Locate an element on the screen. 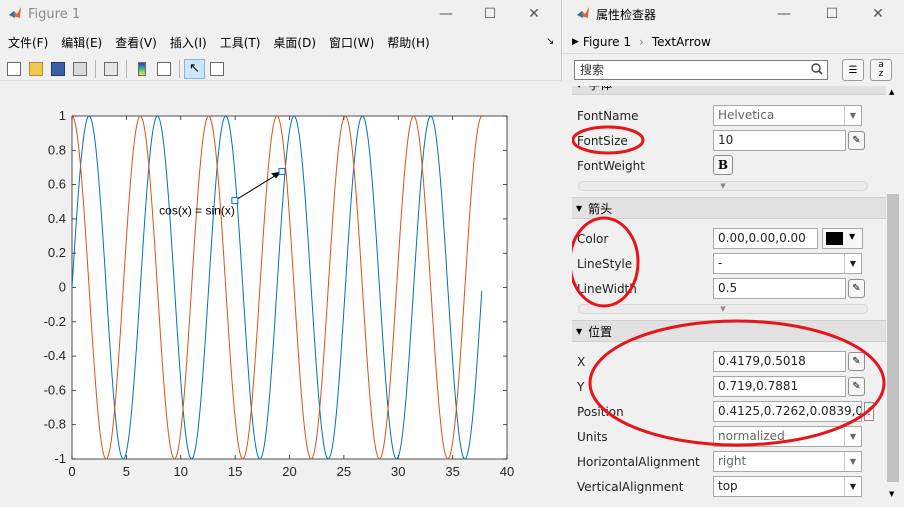 This screenshot has width=904, height=507. y-tick-label: 0.4 is located at coordinates (57, 218).